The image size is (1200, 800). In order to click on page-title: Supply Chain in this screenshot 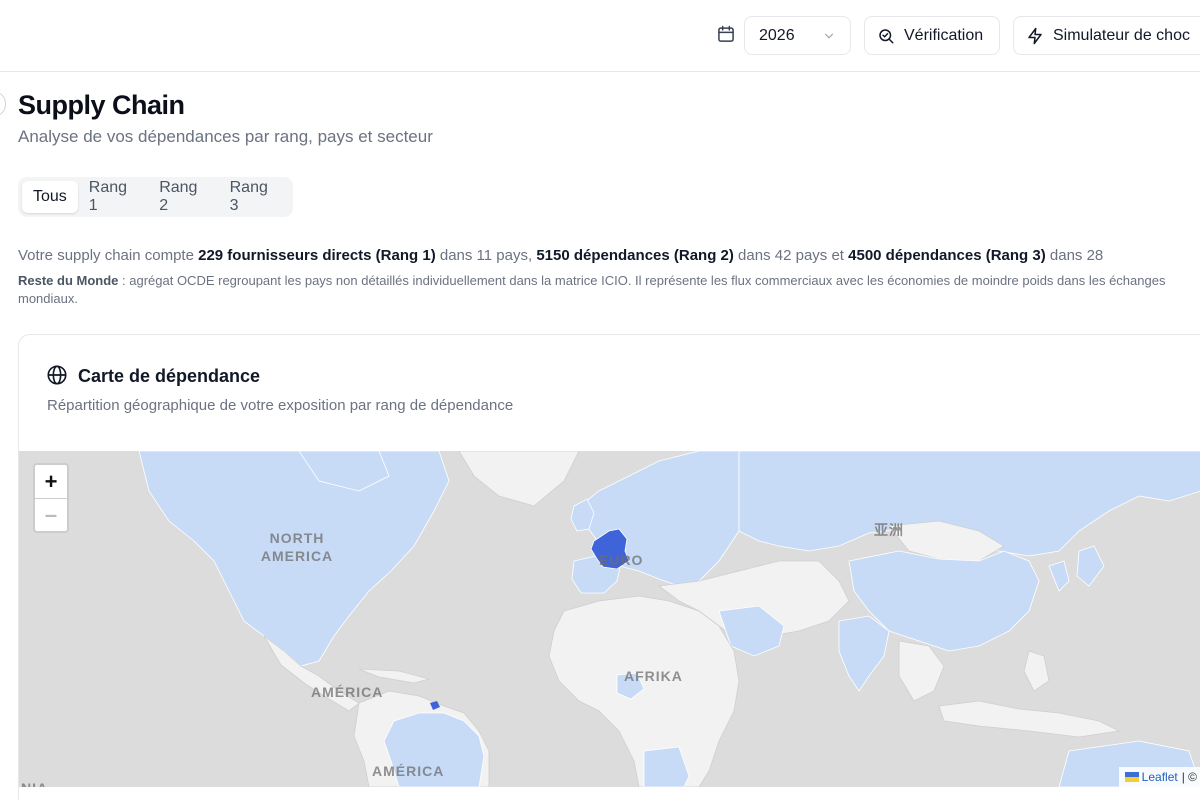, I will do `click(101, 105)`.